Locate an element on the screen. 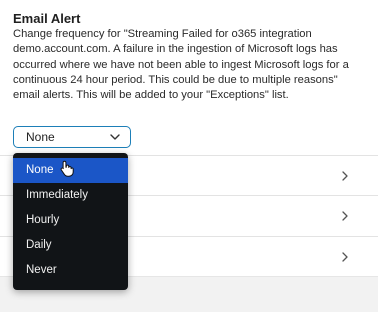 The width and height of the screenshot is (378, 312). menu-item-hourly: Hourly is located at coordinates (70, 220).